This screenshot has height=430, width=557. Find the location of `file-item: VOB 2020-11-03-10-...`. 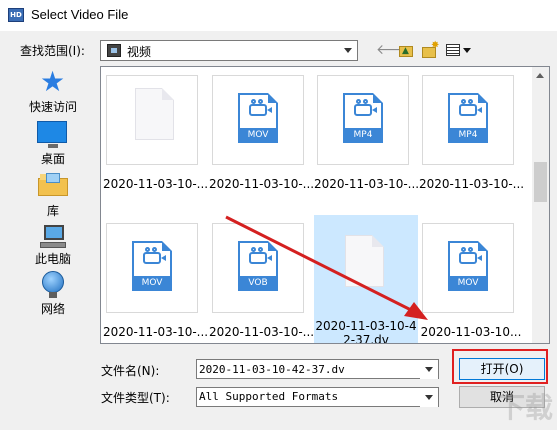

file-item: VOB 2020-11-03-10-... is located at coordinates (261, 279).